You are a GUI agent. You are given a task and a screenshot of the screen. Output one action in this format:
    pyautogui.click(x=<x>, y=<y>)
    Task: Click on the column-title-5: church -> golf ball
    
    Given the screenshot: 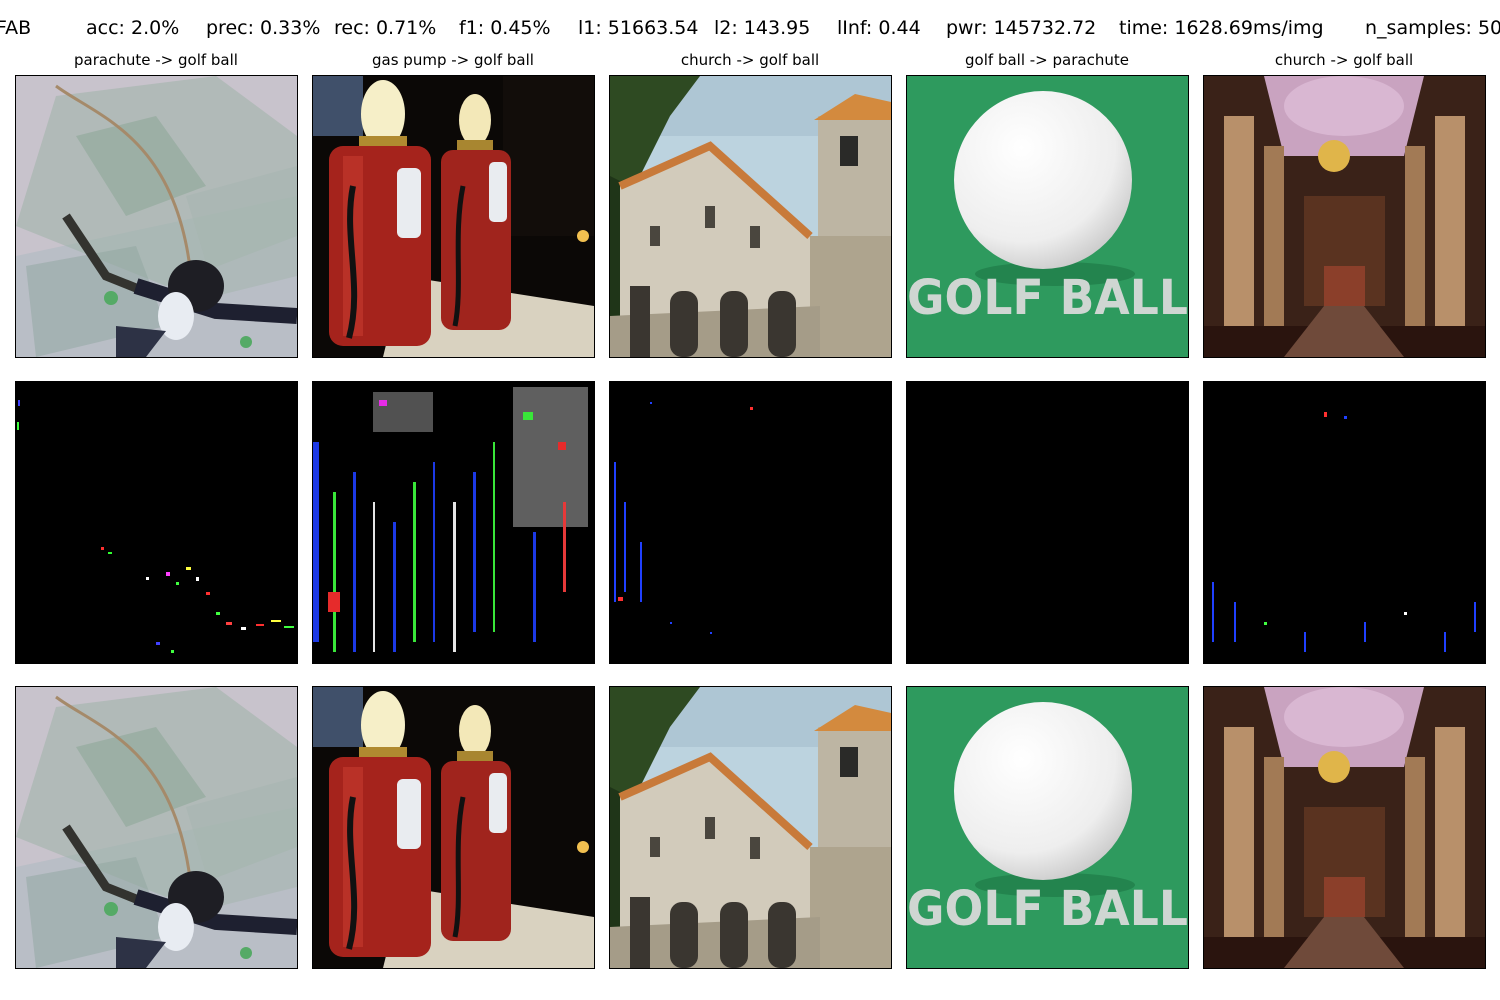 What is the action you would take?
    pyautogui.click(x=1344, y=60)
    